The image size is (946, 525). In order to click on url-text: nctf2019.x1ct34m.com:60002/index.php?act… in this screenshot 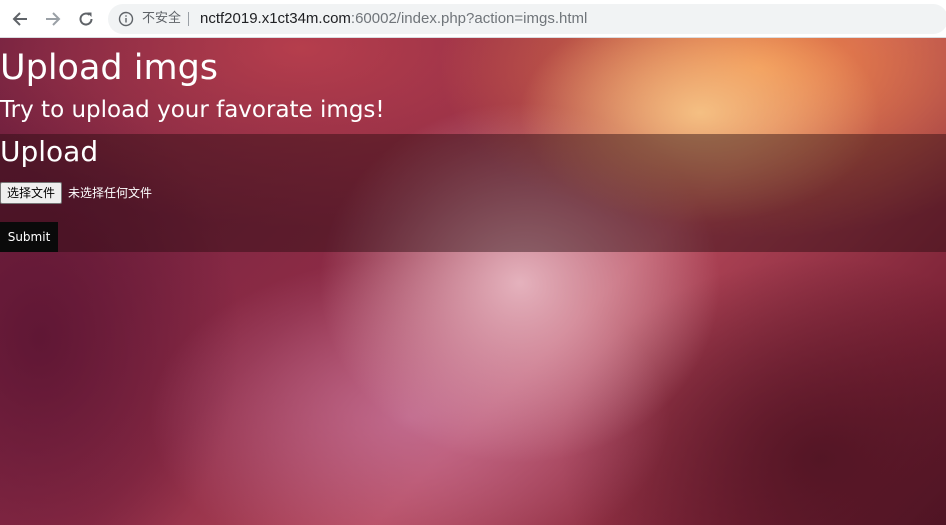, I will do `click(393, 19)`.